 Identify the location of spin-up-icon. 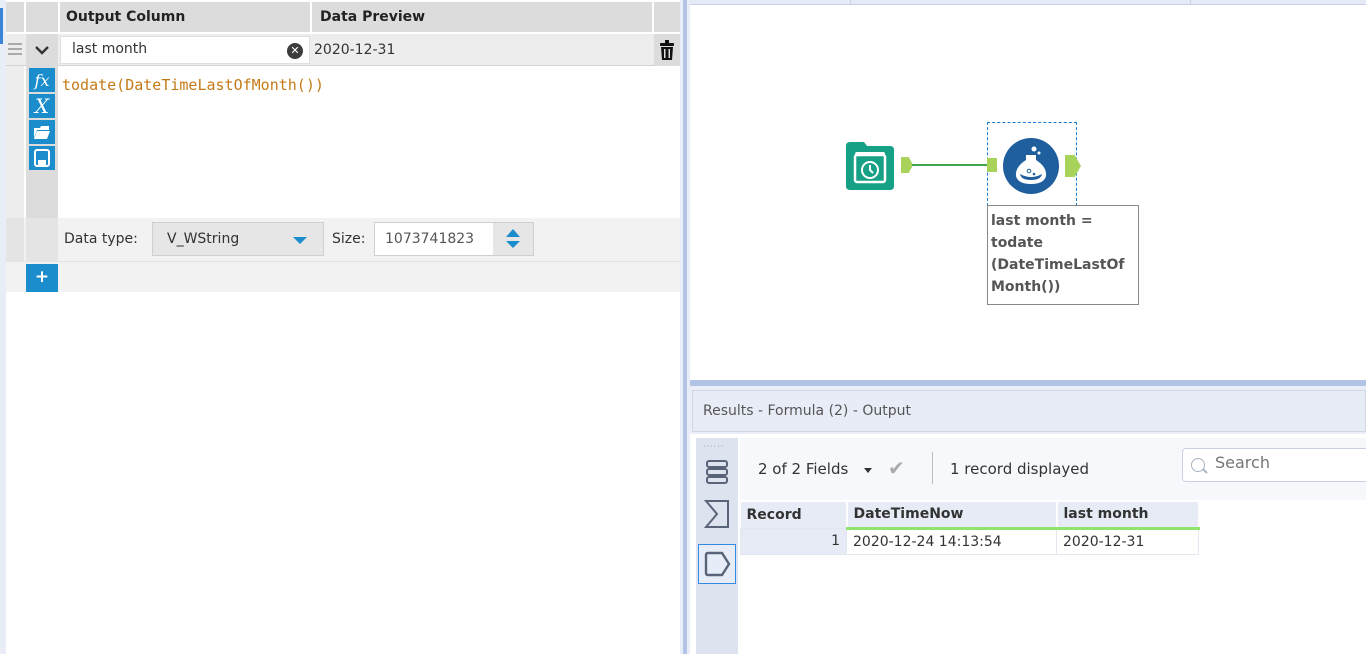
(513, 233).